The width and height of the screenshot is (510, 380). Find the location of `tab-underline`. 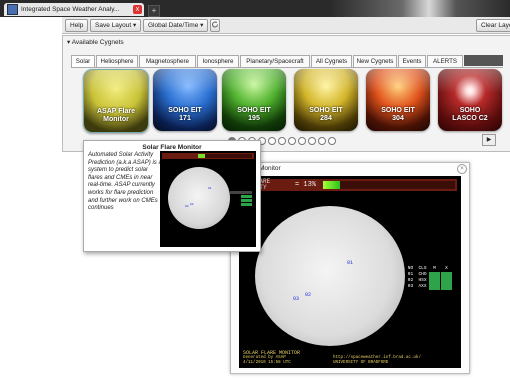

tab-underline is located at coordinates (287, 67).